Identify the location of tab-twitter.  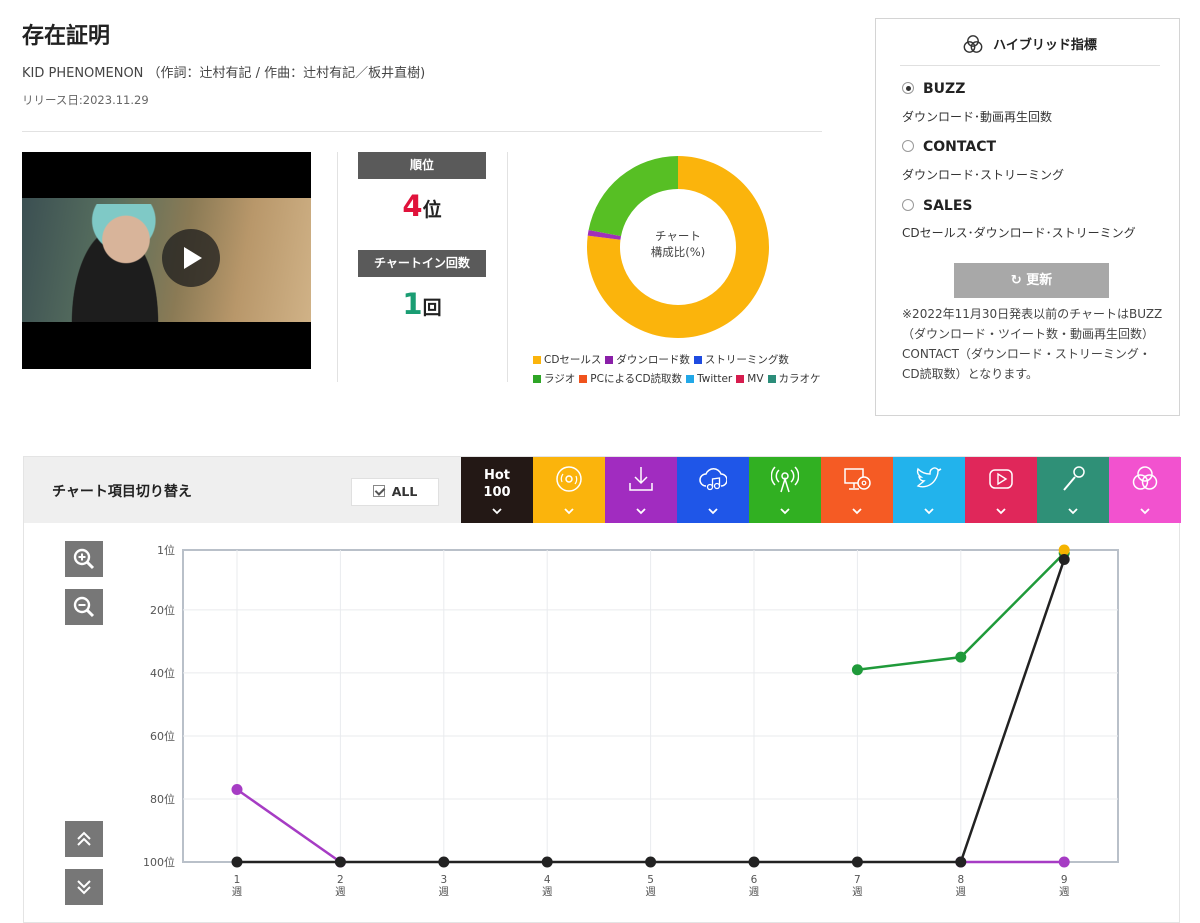
(929, 490).